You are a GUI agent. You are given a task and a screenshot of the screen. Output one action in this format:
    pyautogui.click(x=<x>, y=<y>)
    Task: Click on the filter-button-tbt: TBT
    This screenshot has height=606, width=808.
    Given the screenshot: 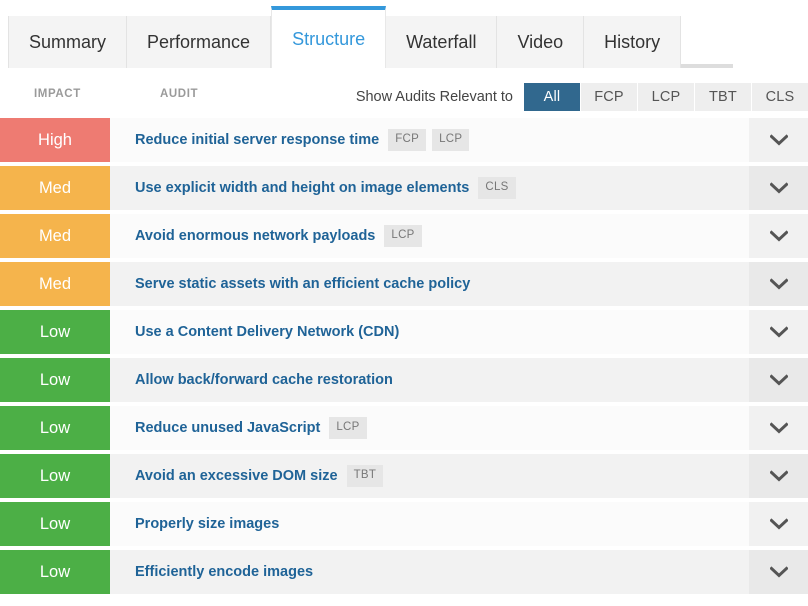 What is the action you would take?
    pyautogui.click(x=723, y=97)
    